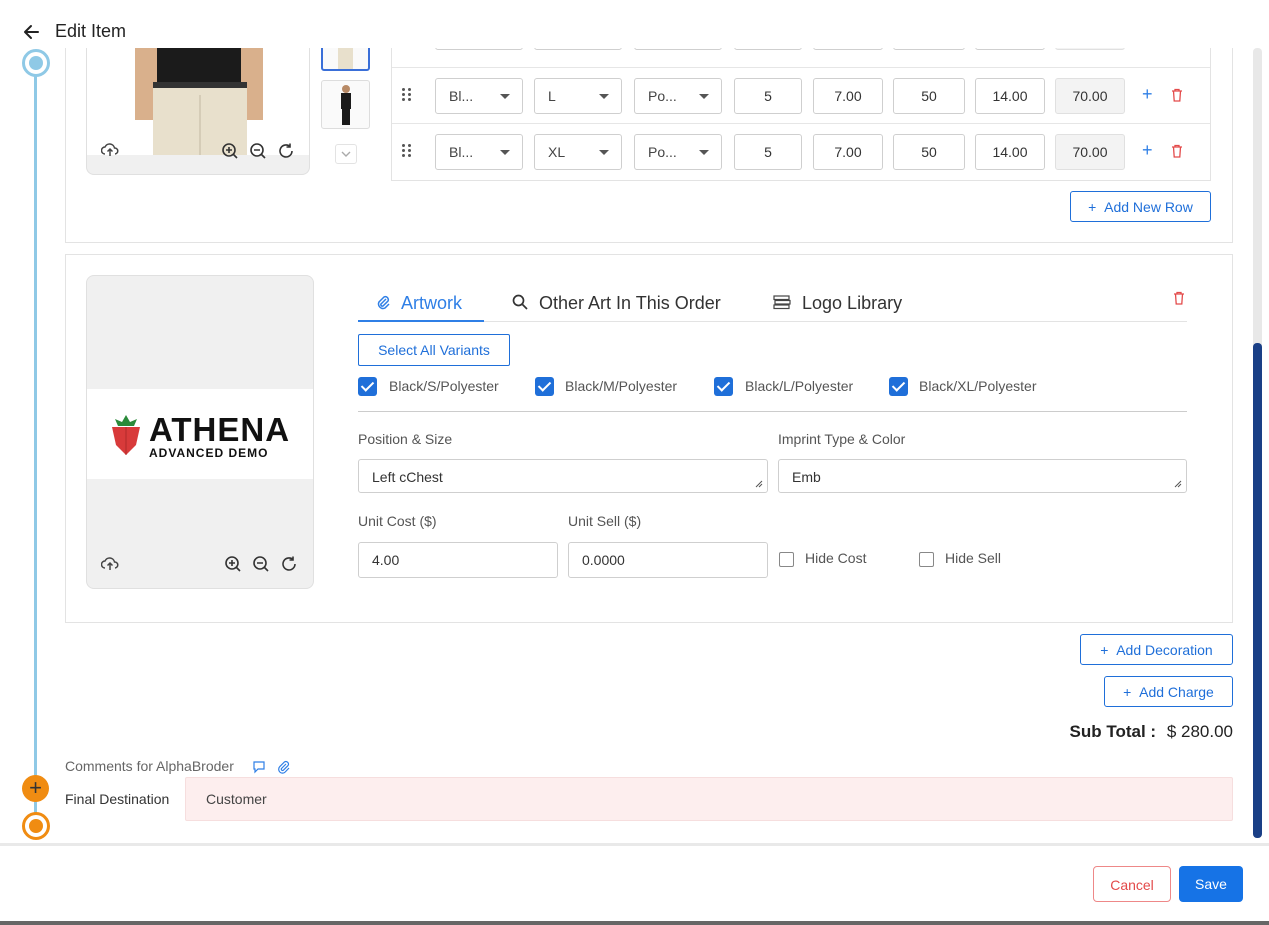  What do you see at coordinates (236, 799) in the screenshot?
I see `final-destination-value: Customer` at bounding box center [236, 799].